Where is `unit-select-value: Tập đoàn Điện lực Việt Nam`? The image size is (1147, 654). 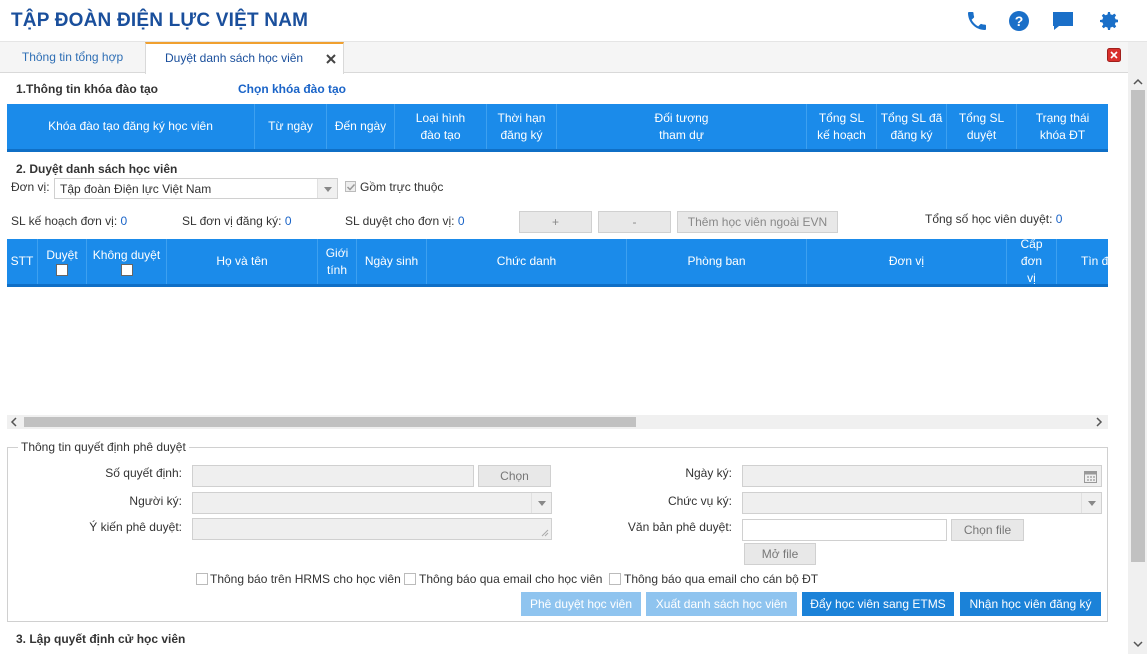
unit-select-value: Tập đoàn Điện lực Việt Nam is located at coordinates (136, 189).